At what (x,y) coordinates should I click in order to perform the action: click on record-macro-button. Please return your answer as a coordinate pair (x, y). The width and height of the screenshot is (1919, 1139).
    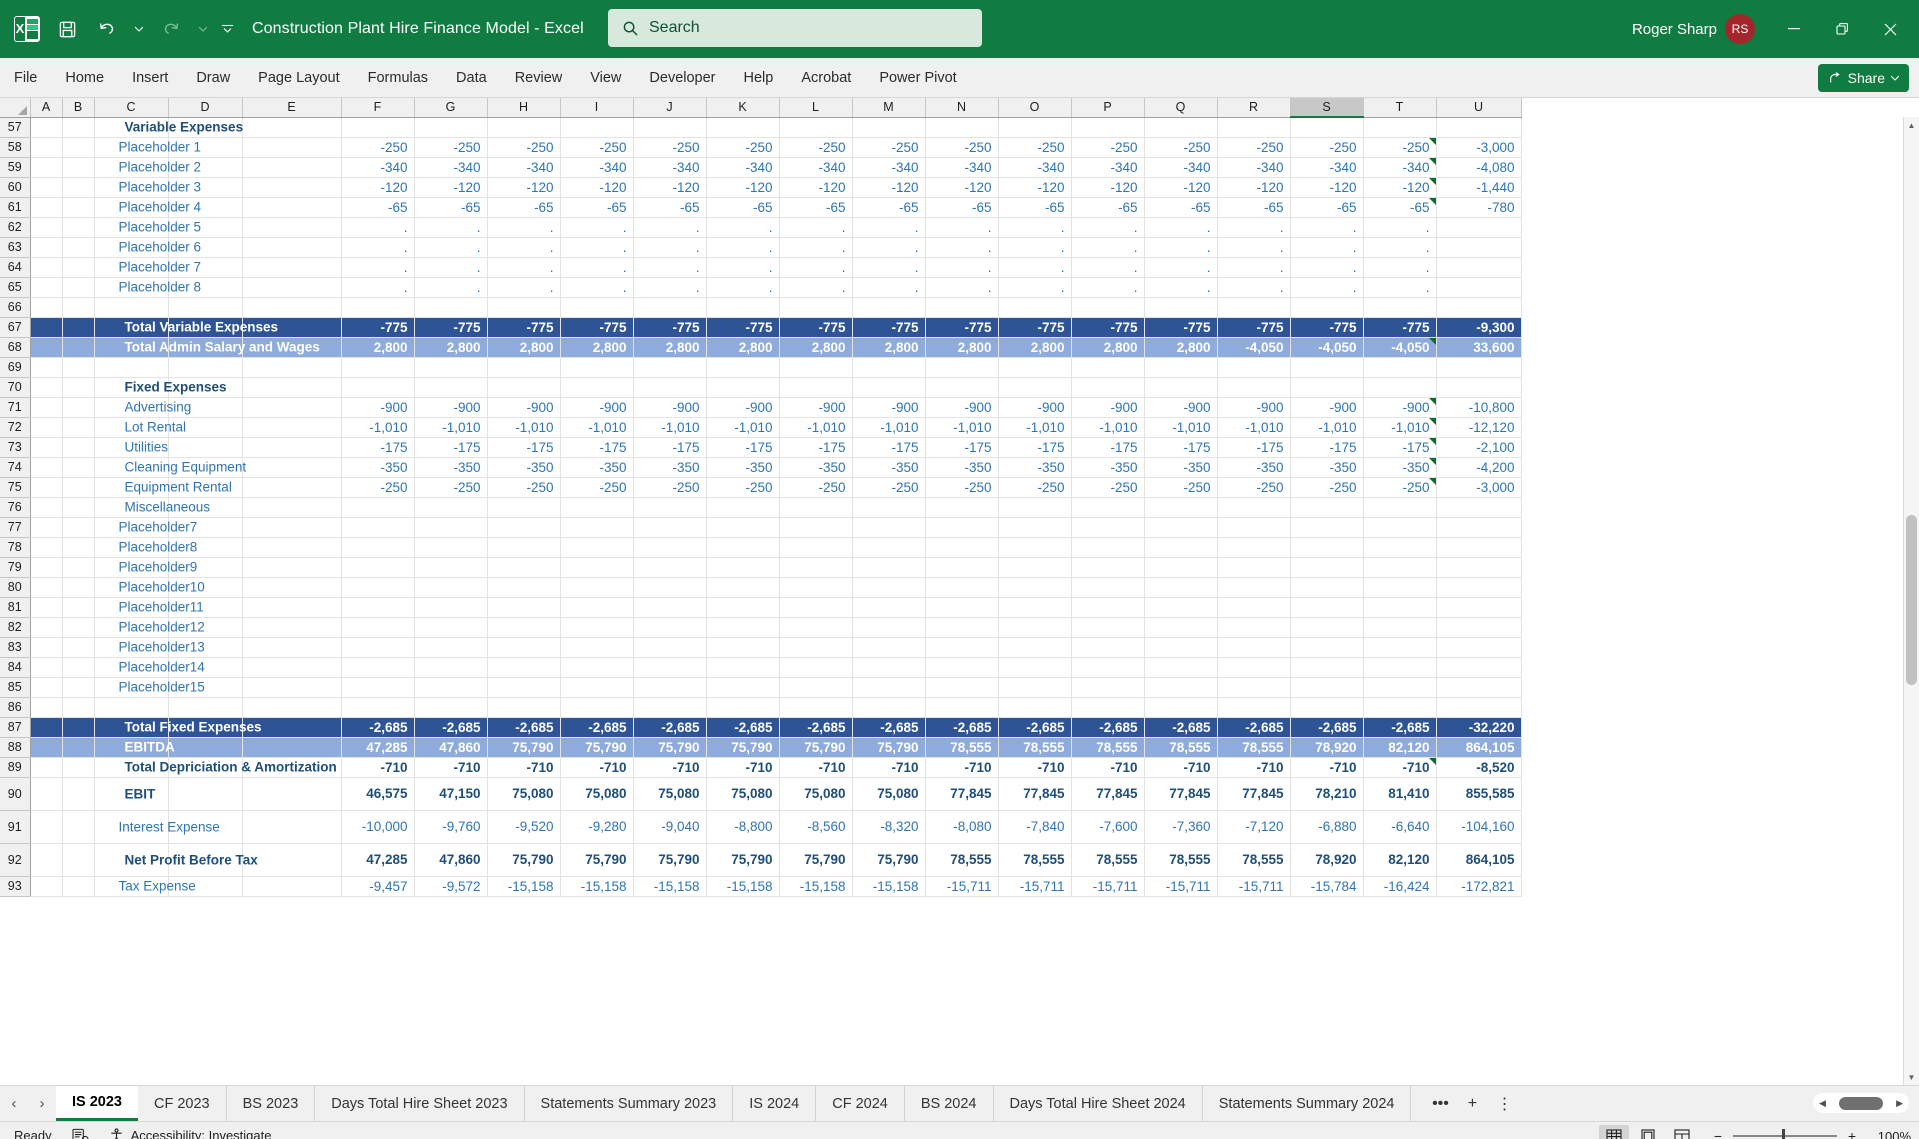
    Looking at the image, I should click on (80, 1133).